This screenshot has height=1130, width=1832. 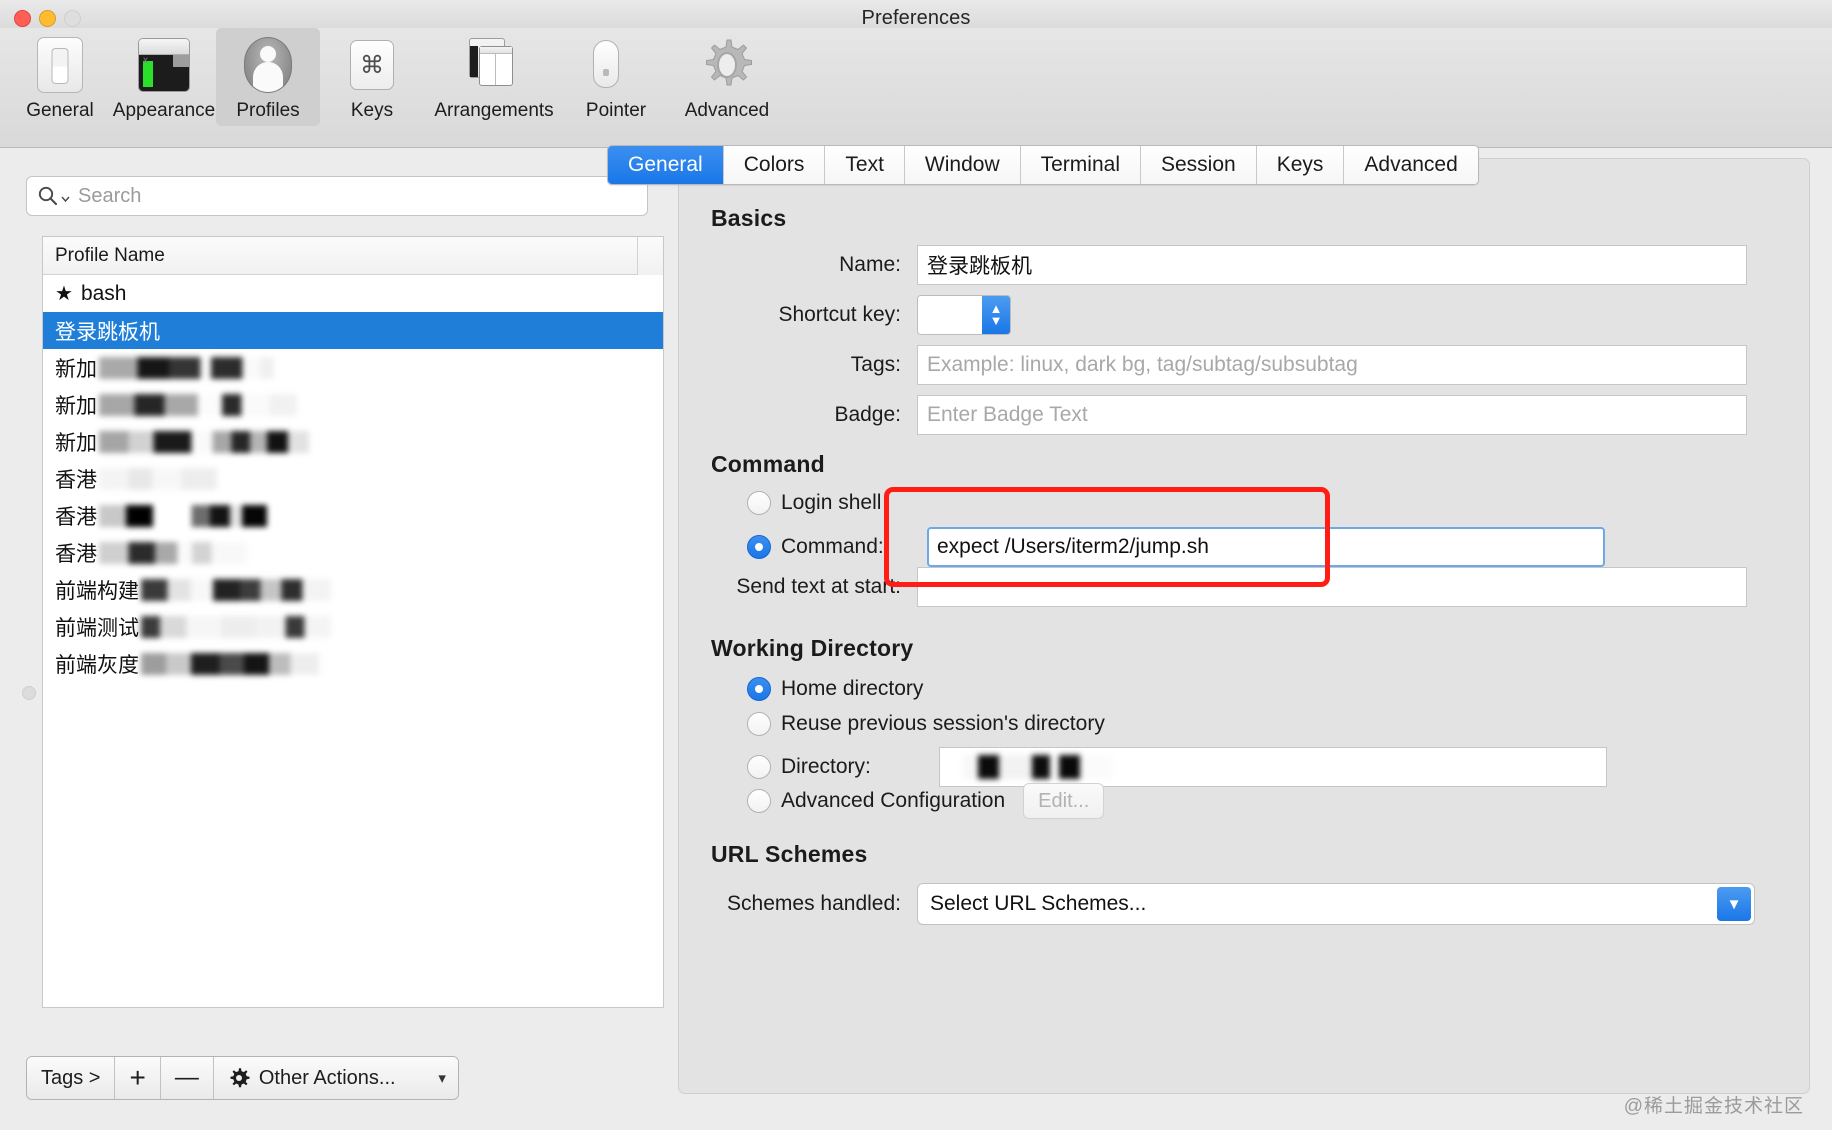 What do you see at coordinates (814, 503) in the screenshot?
I see `radio-row-login-shell: Login shell` at bounding box center [814, 503].